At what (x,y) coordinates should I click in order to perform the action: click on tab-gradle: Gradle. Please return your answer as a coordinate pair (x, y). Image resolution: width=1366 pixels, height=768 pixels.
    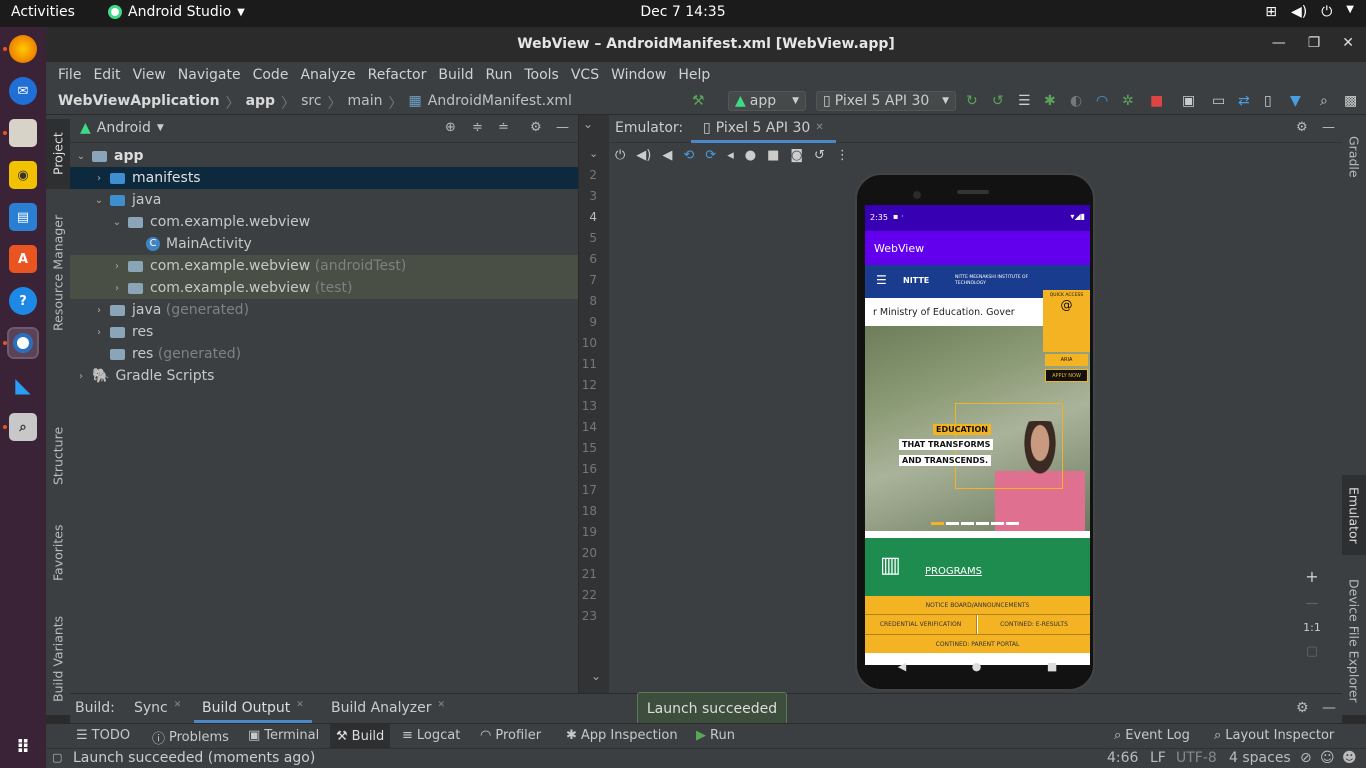
    Looking at the image, I should click on (1354, 157).